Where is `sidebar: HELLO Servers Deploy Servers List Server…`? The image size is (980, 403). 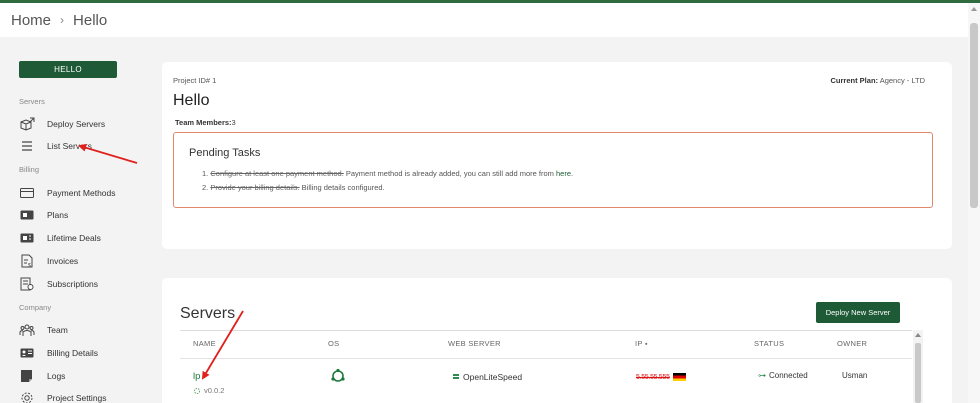
sidebar: HELLO Servers Deploy Servers List Server… is located at coordinates (75, 220).